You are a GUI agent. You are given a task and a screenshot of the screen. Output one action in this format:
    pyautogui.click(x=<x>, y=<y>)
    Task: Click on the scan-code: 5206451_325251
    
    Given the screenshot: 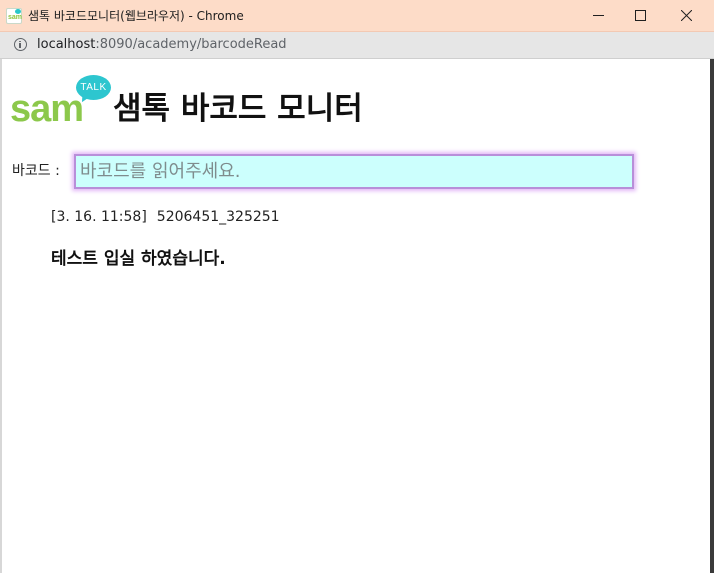 What is the action you would take?
    pyautogui.click(x=218, y=217)
    